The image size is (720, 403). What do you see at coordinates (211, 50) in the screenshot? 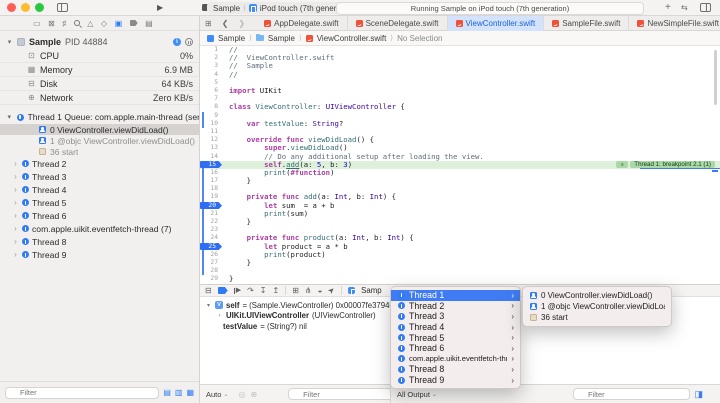
I see `line-number: 1` at bounding box center [211, 50].